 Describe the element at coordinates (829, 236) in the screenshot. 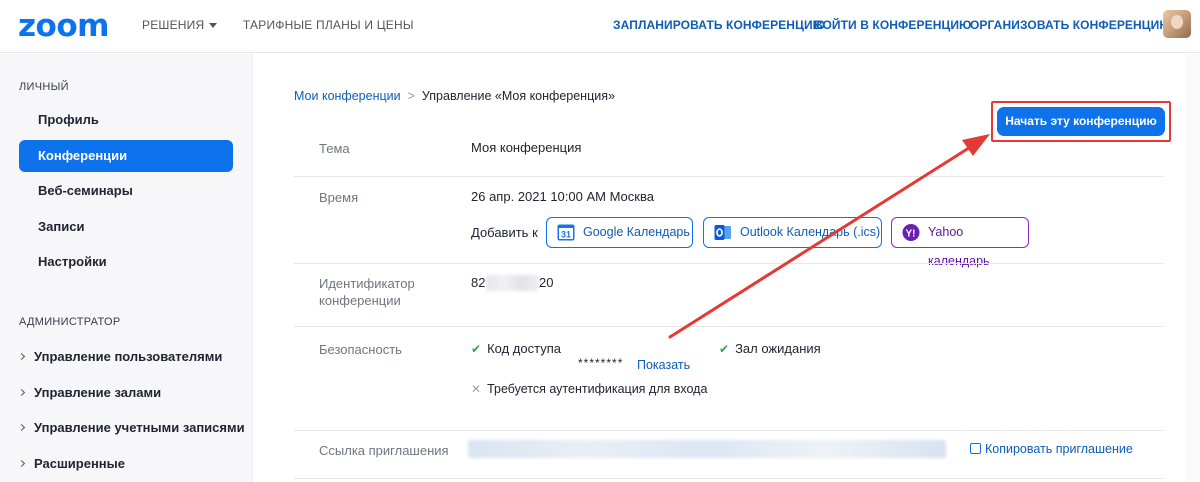

I see `annotation-arrow` at that location.